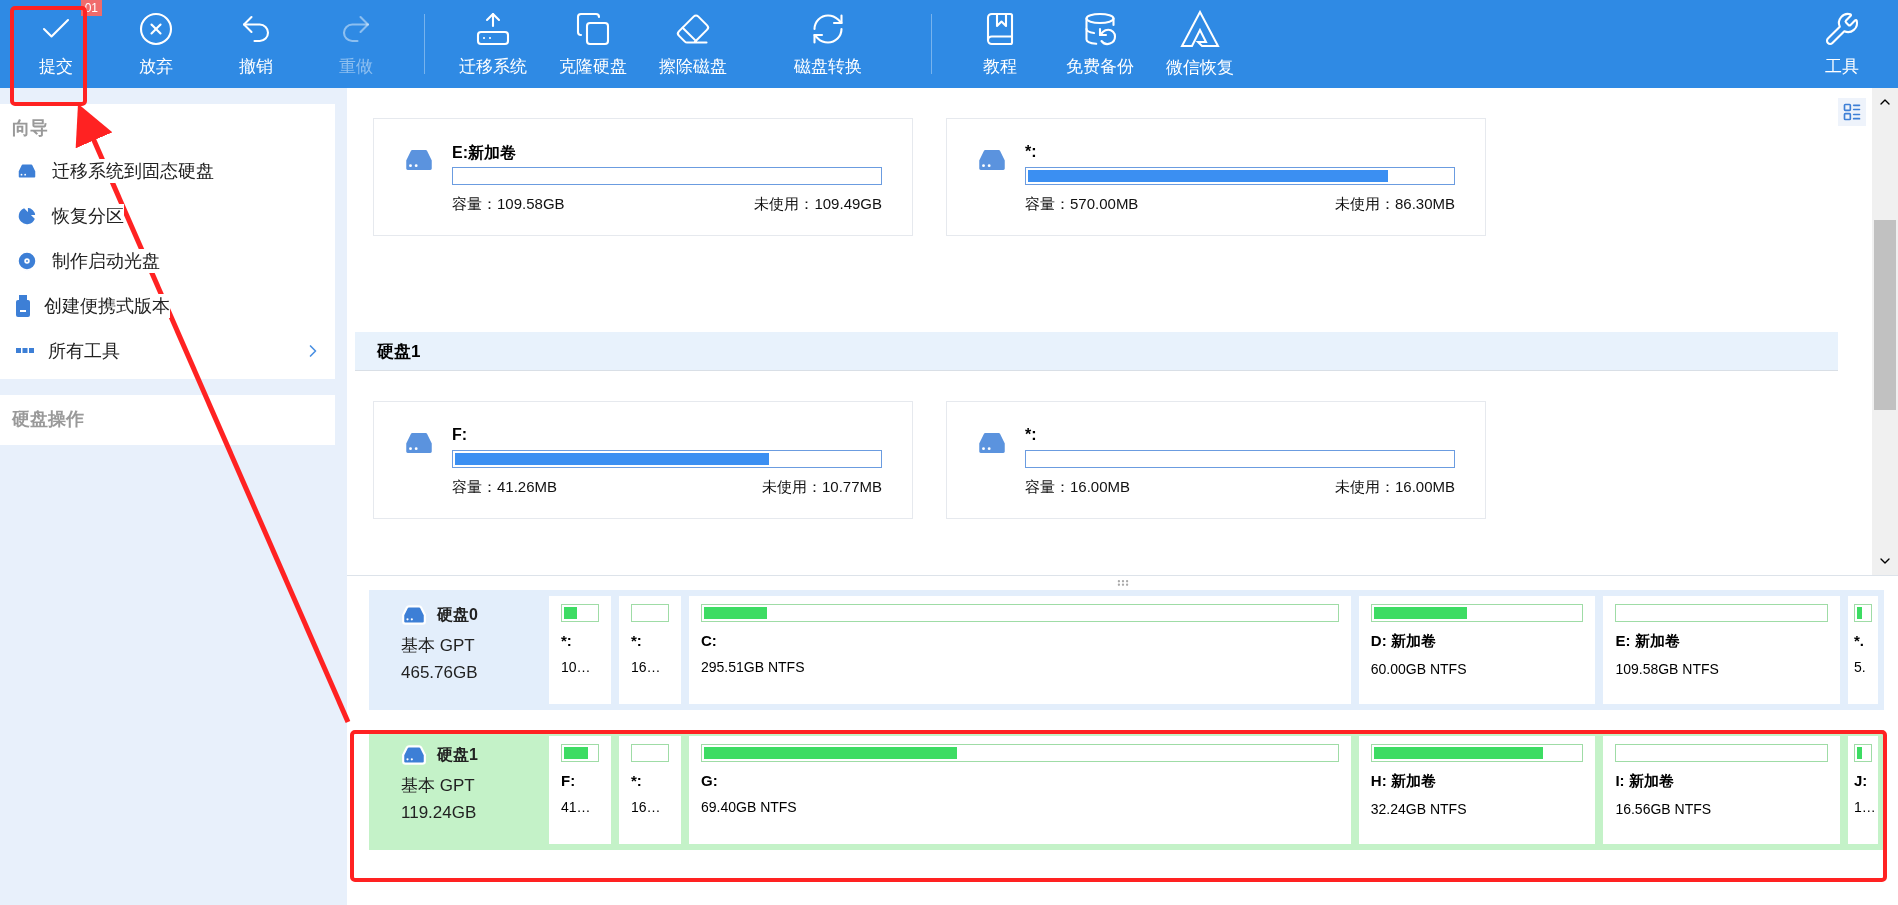  What do you see at coordinates (167, 215) in the screenshot?
I see `sidebar-item: 恢复分区` at bounding box center [167, 215].